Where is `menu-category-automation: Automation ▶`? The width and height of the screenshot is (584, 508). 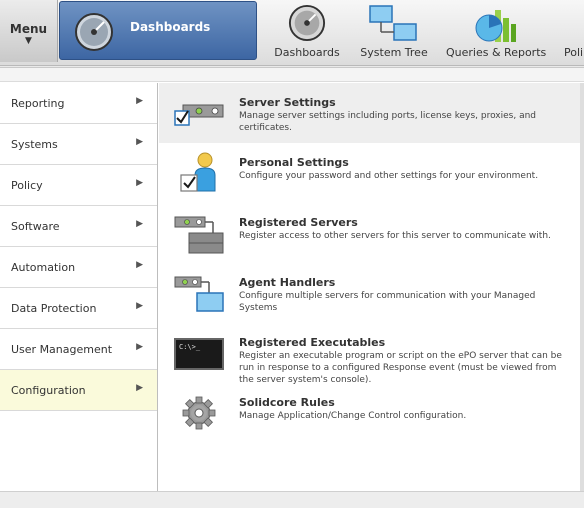 menu-category-automation: Automation ▶ is located at coordinates (78, 267).